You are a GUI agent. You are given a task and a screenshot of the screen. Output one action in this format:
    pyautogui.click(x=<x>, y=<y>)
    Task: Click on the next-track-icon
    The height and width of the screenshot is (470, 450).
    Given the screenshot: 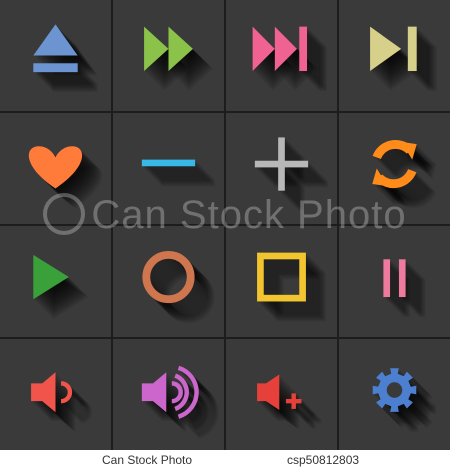 What is the action you would take?
    pyautogui.click(x=403, y=59)
    